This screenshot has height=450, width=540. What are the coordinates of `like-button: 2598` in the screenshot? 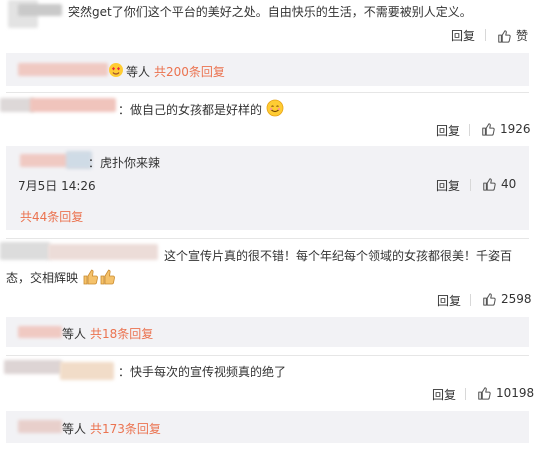 It's located at (507, 299).